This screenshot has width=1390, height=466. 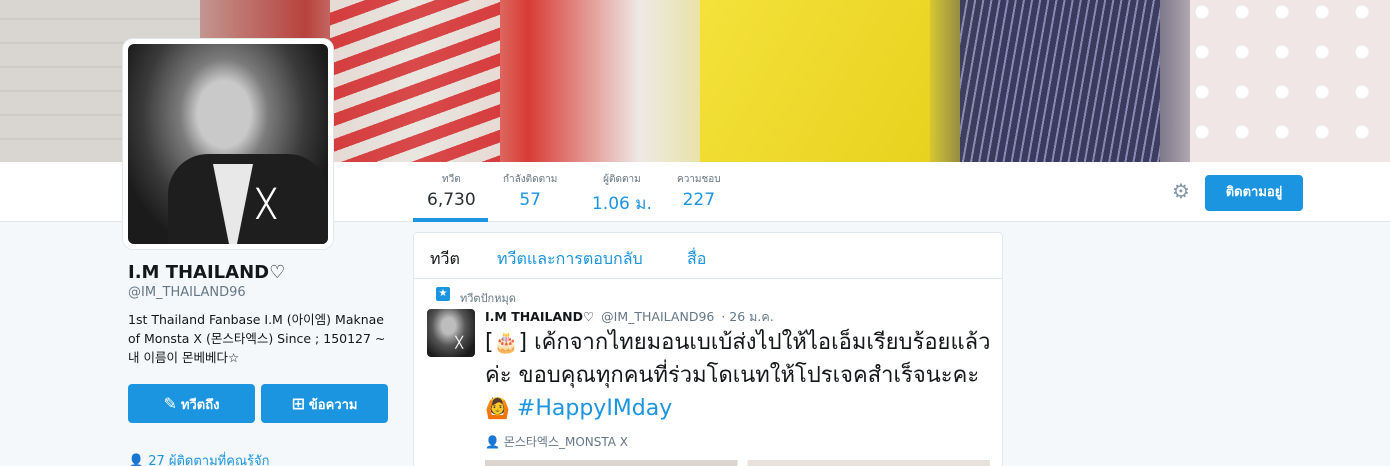 I want to click on followers-you-know-link: 👤 27 ผู้ติดตามที่คุณรู้จัก, so click(x=198, y=458).